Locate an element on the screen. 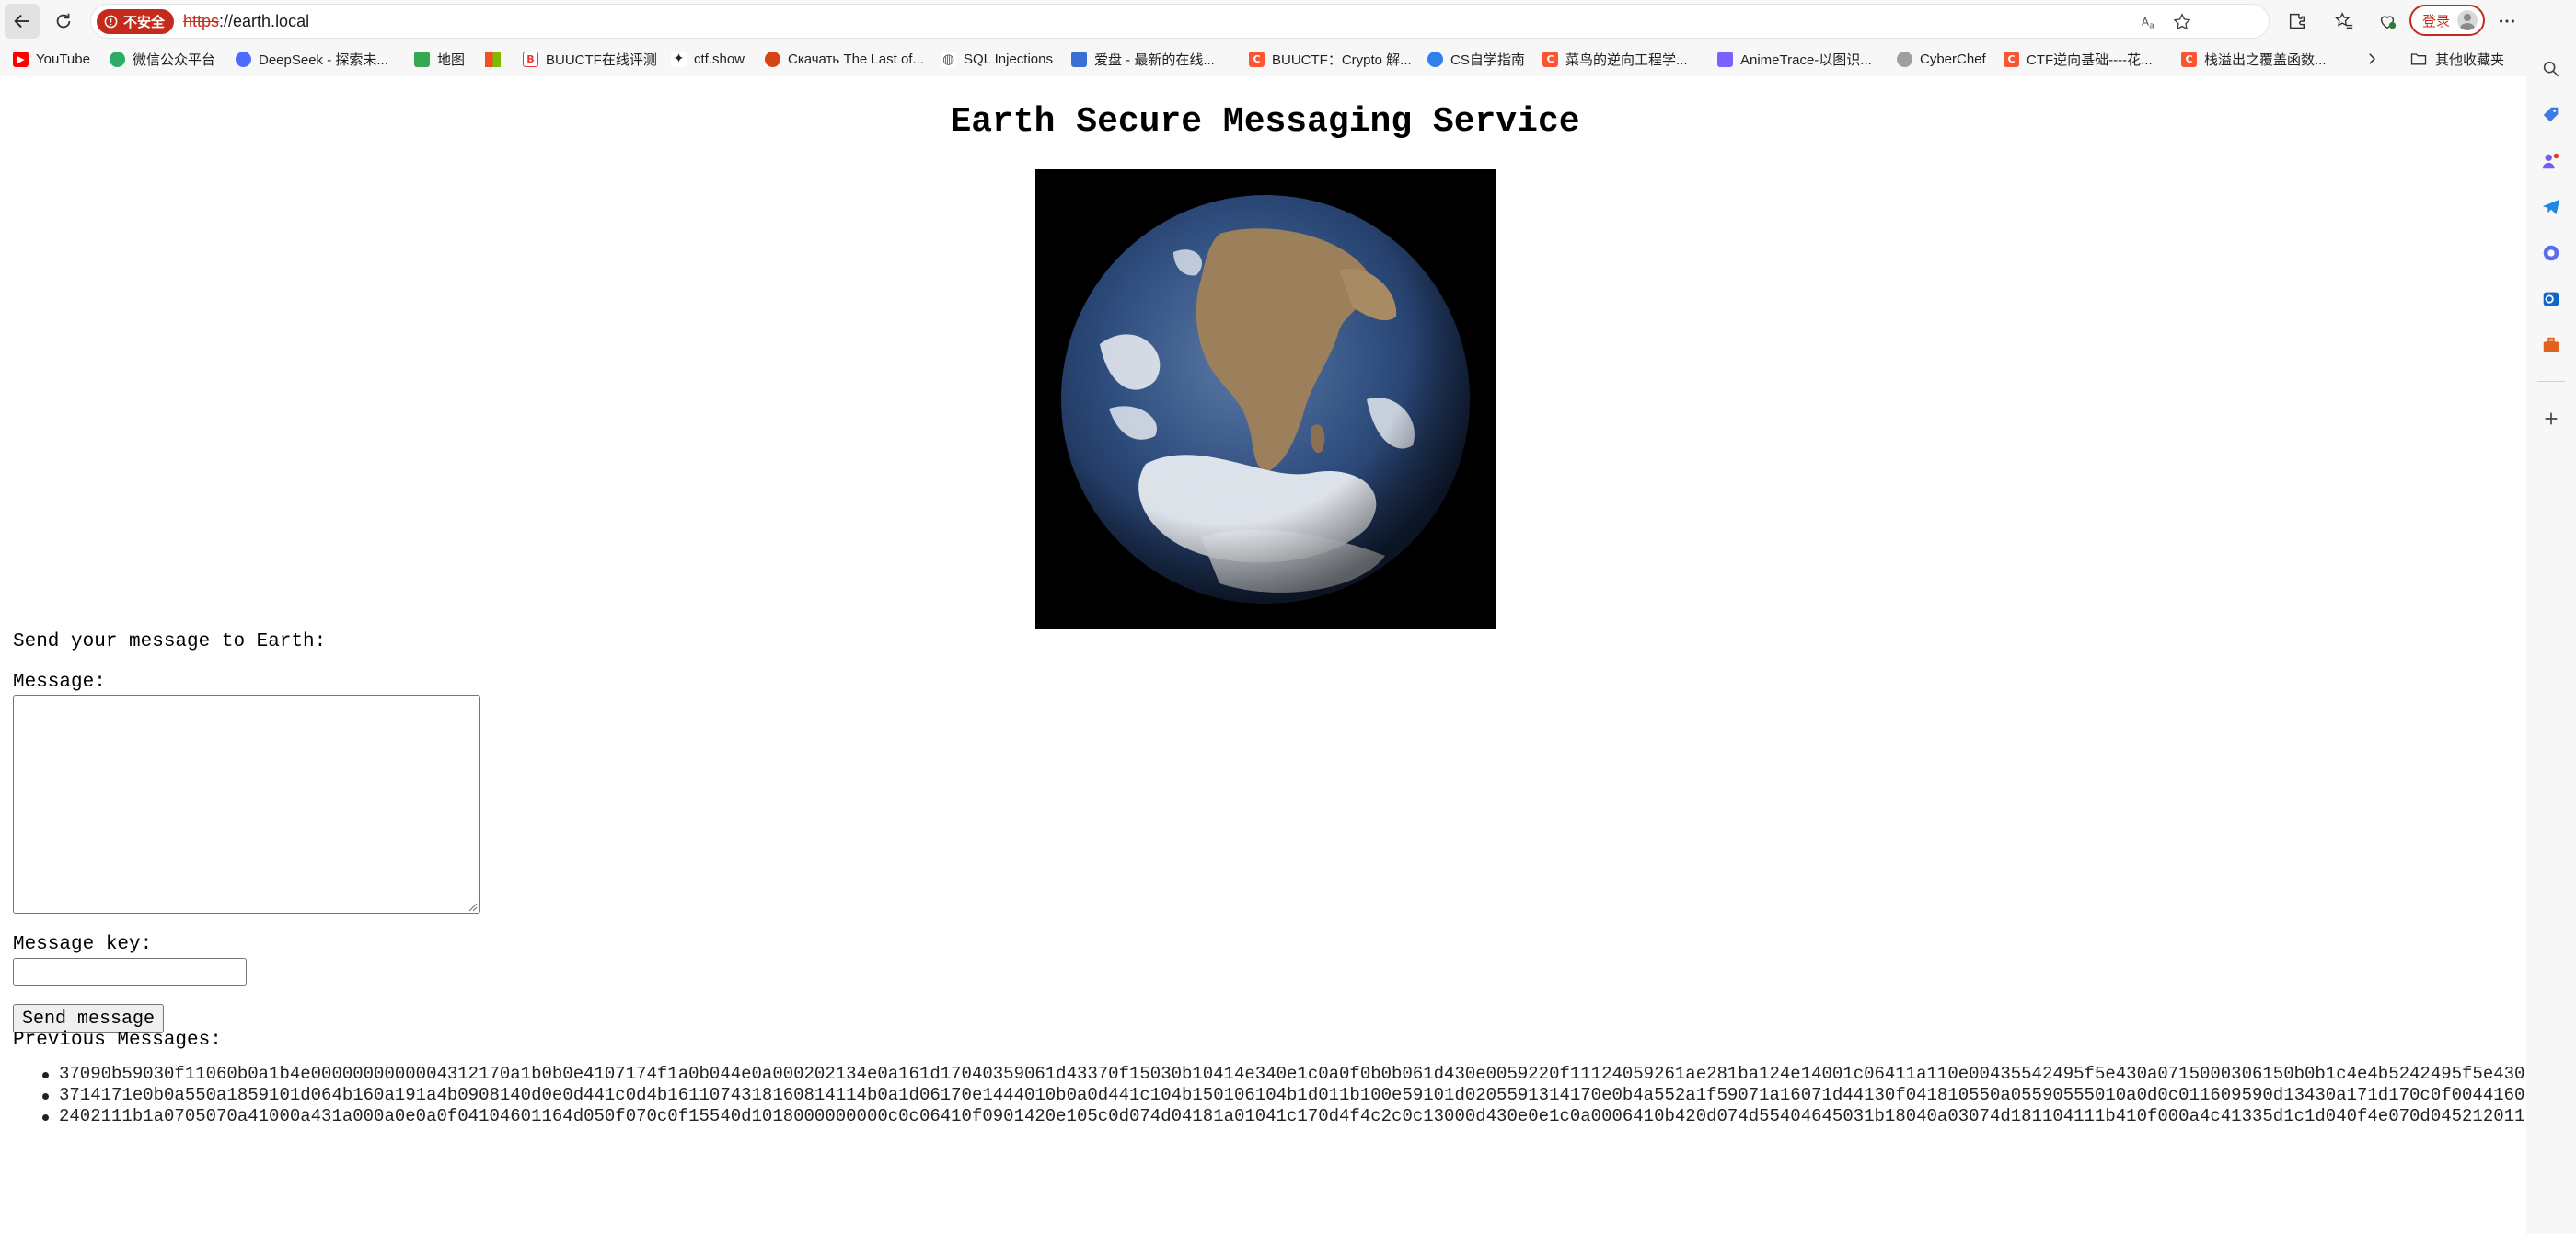  bookmark-wechat: 微信公众平台 is located at coordinates (162, 59).